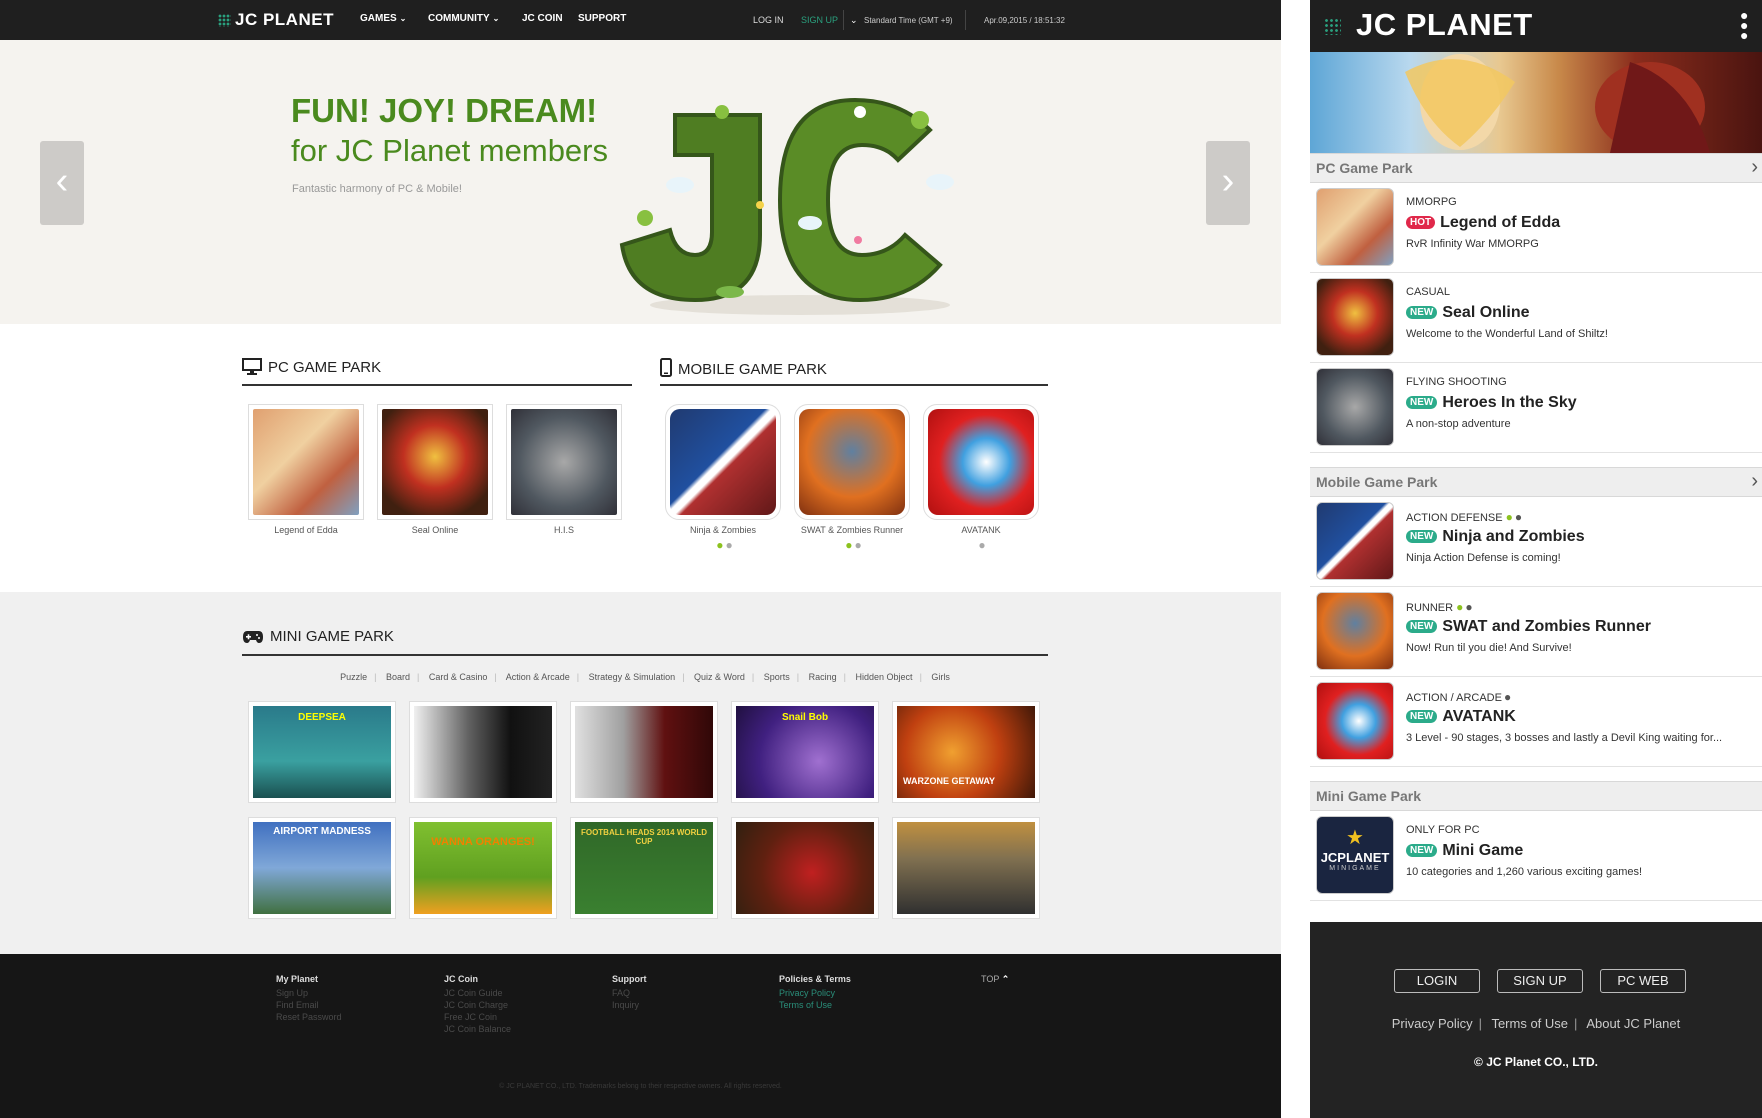  I want to click on privacy-policy-link: Privacy Policy, so click(1432, 1023).